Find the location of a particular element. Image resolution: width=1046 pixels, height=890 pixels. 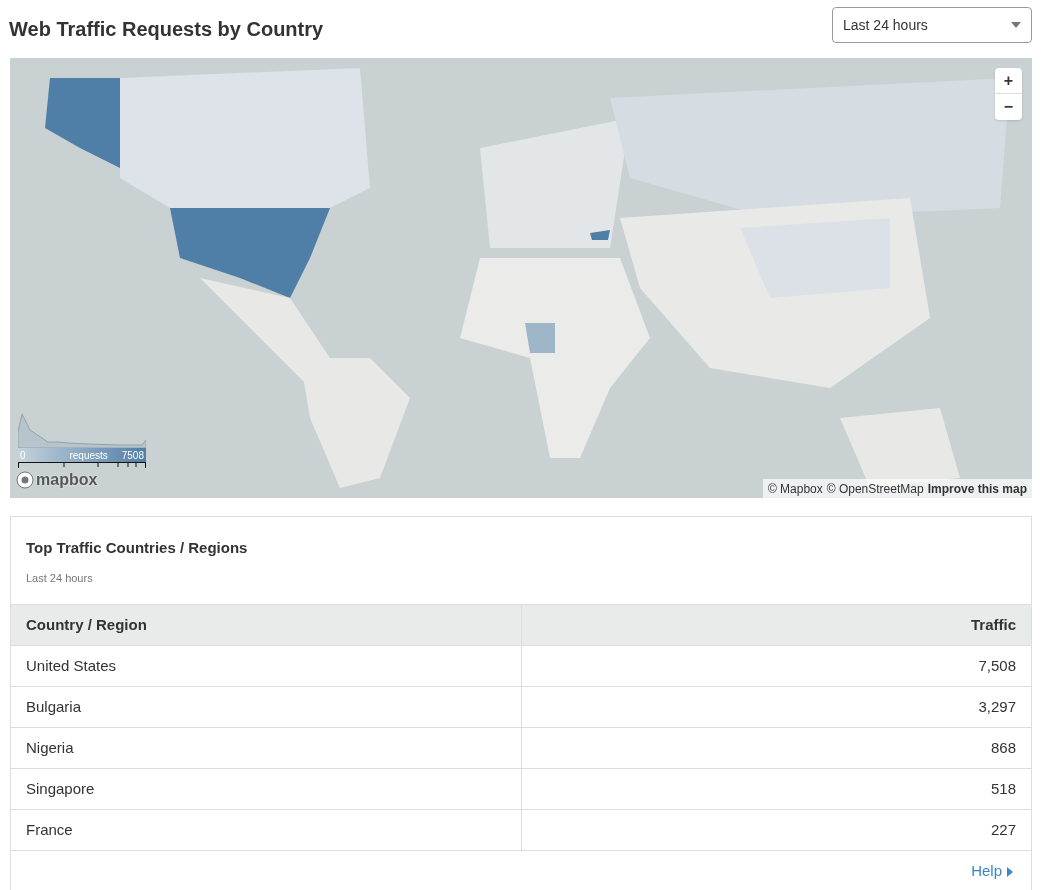

card-title: Top Traffic Countries / Regions is located at coordinates (137, 548).